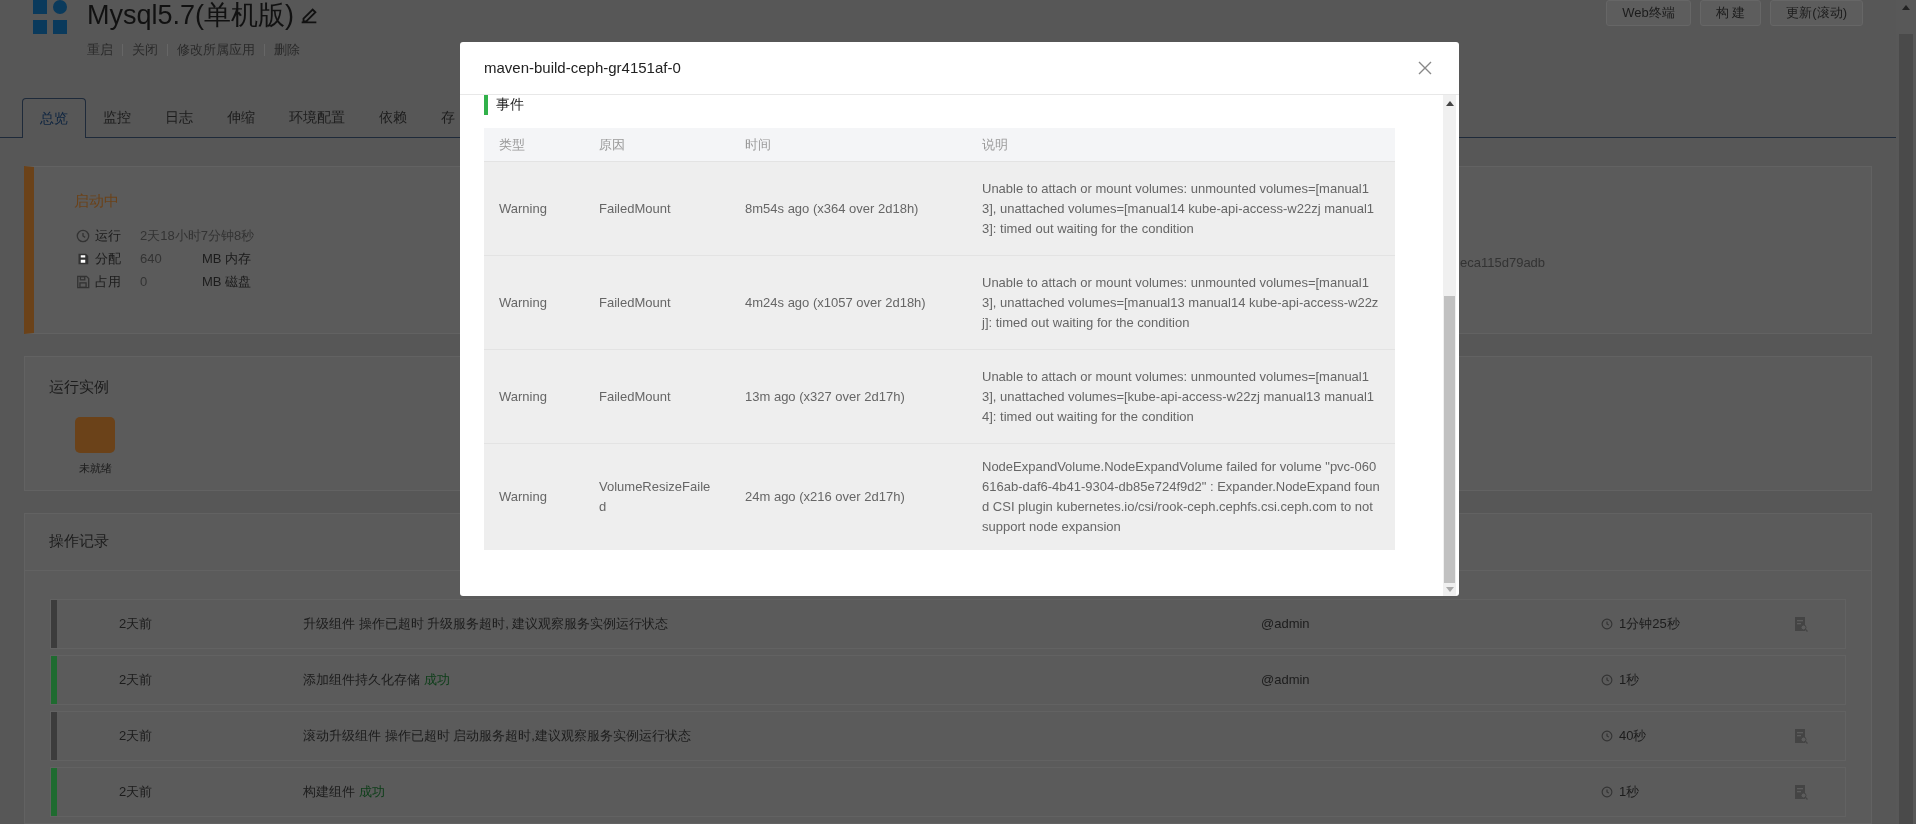  I want to click on app-logo-icon, so click(51, 18).